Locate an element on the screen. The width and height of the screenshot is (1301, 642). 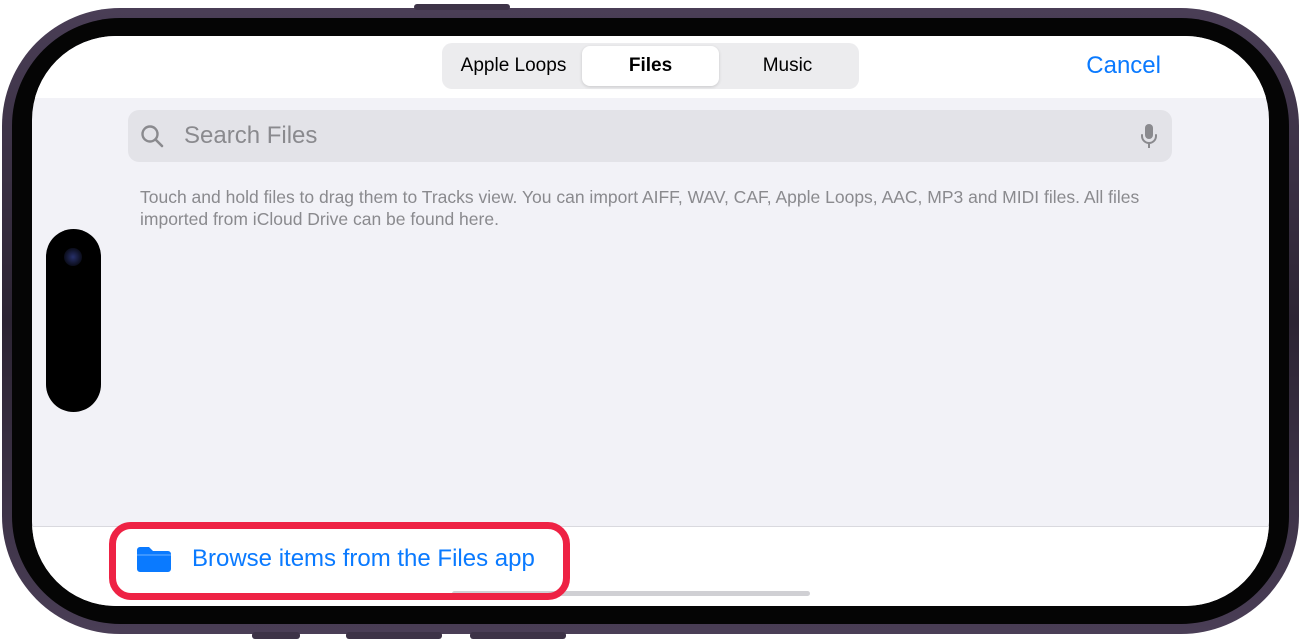
cancel-button: Cancel is located at coordinates (1123, 66).